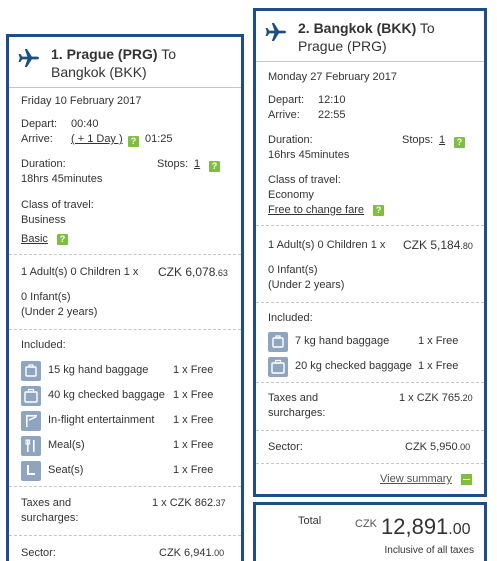 This screenshot has width=497, height=561. Describe the element at coordinates (370, 474) in the screenshot. I see `view-summary-row: View summary` at that location.